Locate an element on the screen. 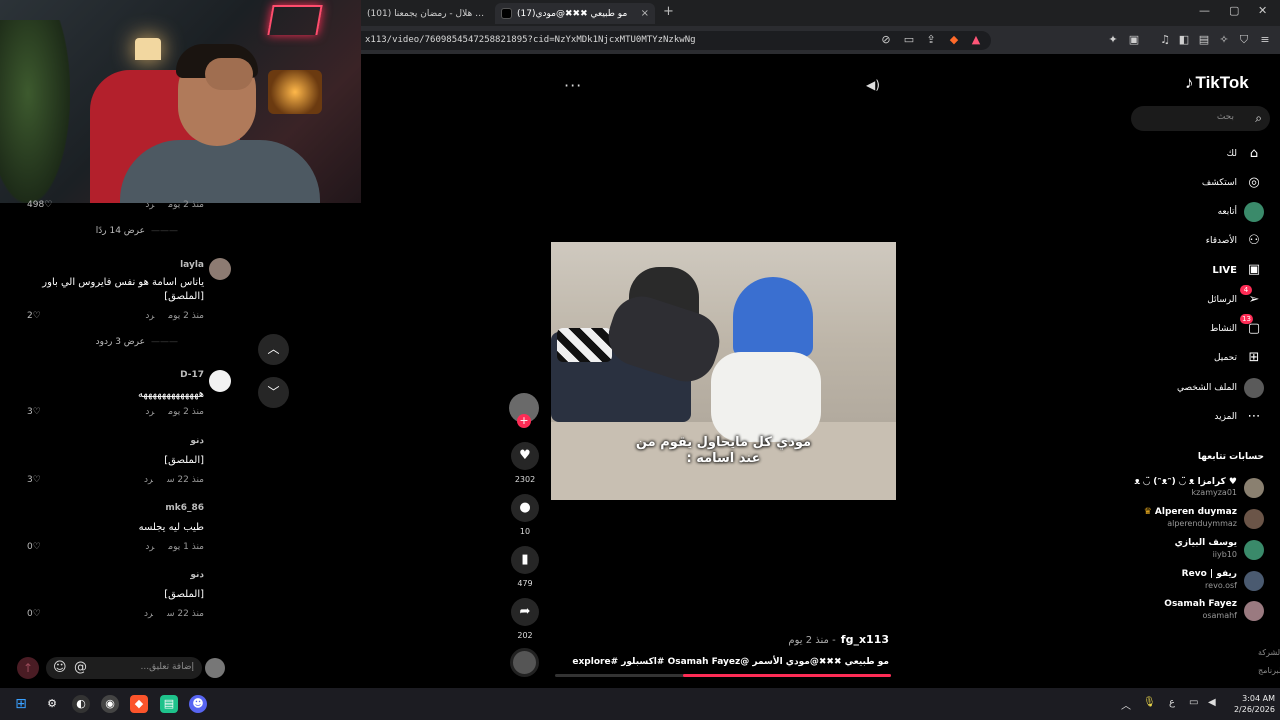  brave-shield-icon: ◆ is located at coordinates (954, 40).